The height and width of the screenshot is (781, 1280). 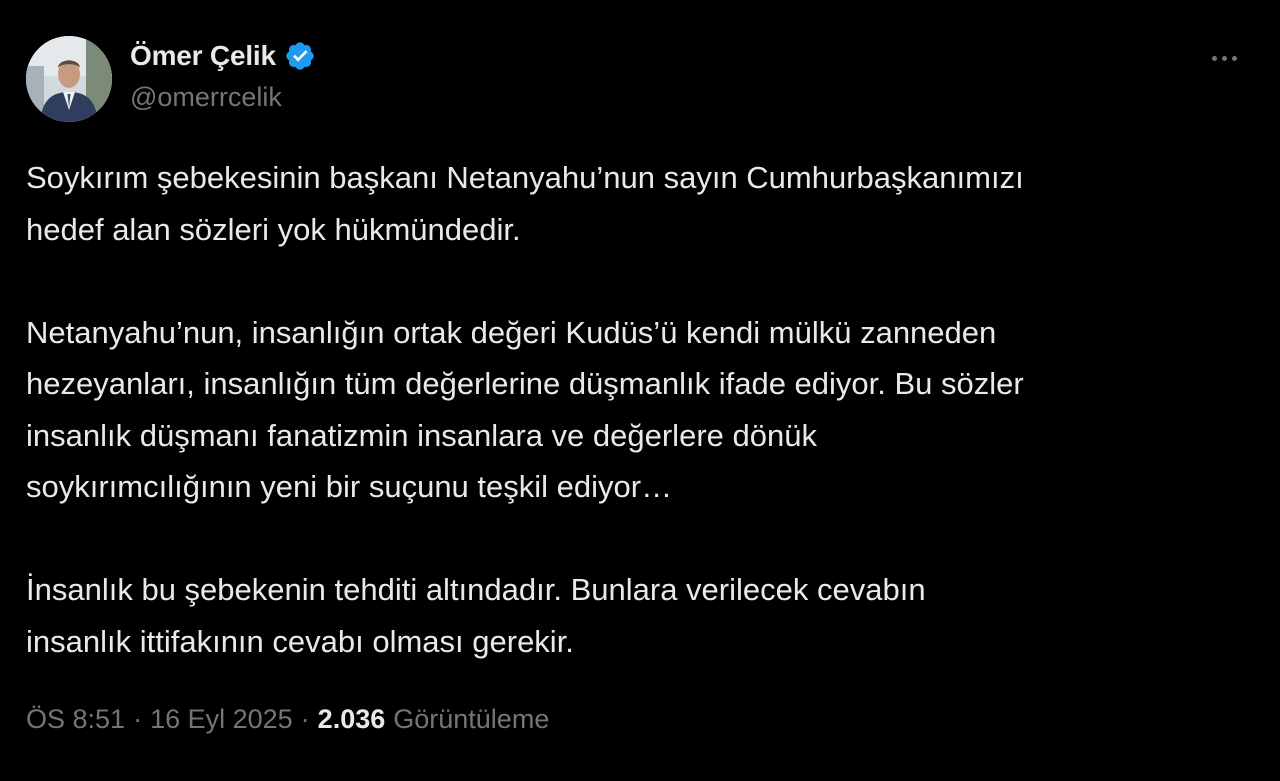 What do you see at coordinates (203, 56) in the screenshot?
I see `author-display-name: Ömer Çelik` at bounding box center [203, 56].